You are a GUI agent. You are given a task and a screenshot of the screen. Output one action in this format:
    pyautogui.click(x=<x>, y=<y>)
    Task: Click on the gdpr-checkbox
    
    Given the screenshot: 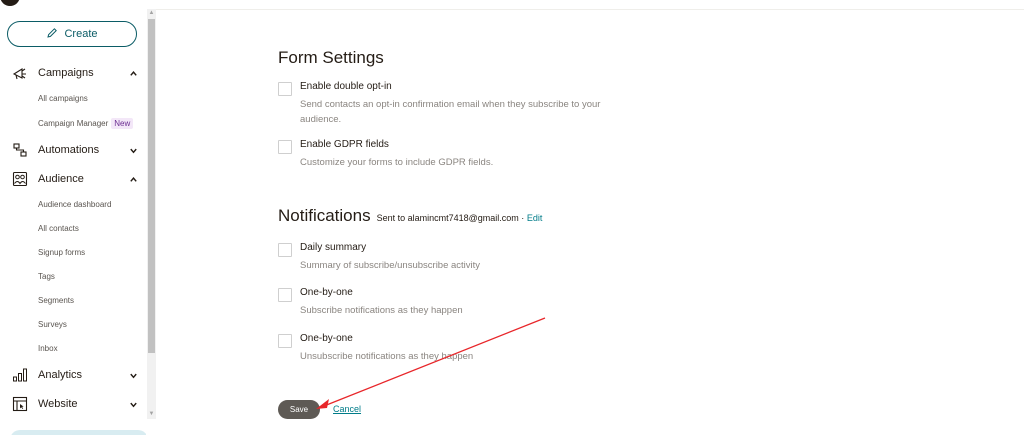 What is the action you would take?
    pyautogui.click(x=285, y=147)
    